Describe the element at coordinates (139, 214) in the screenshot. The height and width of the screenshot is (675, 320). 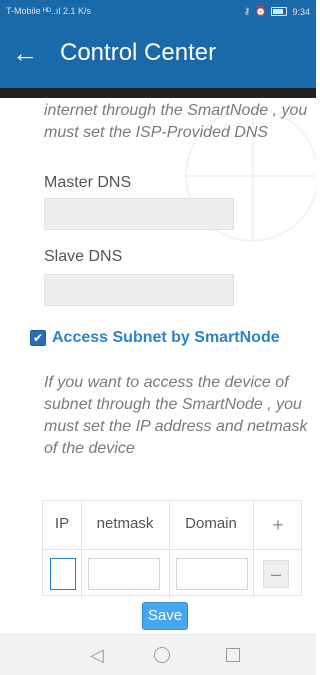
I see `master-dns-field` at that location.